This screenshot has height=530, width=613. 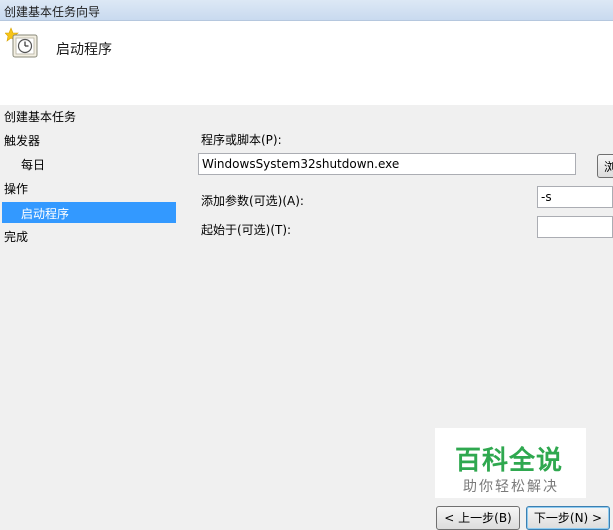 What do you see at coordinates (387, 164) in the screenshot?
I see `program-input` at bounding box center [387, 164].